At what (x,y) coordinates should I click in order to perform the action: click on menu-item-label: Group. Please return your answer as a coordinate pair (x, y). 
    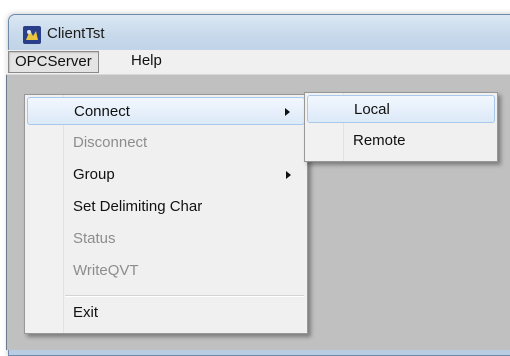
    Looking at the image, I should click on (94, 174).